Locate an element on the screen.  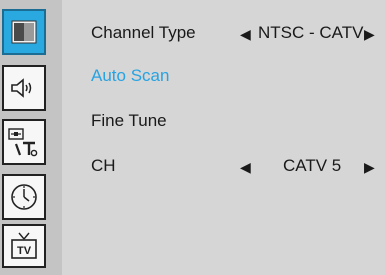
sidebar-item-picture is located at coordinates (24, 32).